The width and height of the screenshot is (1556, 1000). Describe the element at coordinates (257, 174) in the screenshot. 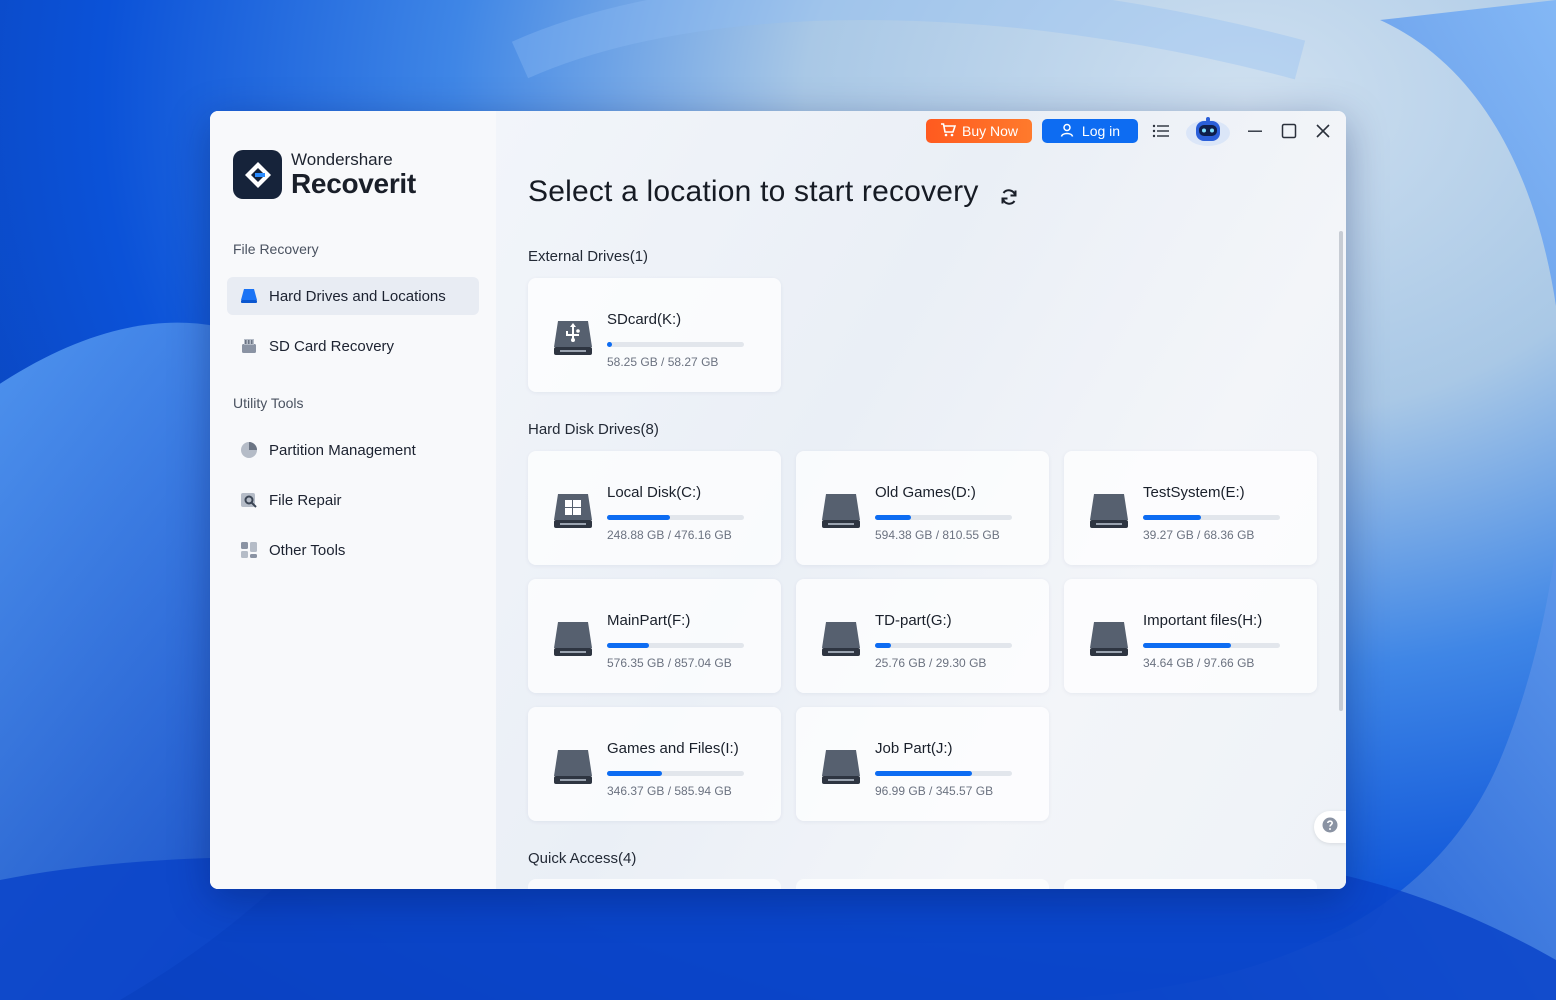

I see `recoverit-logo-icon` at that location.